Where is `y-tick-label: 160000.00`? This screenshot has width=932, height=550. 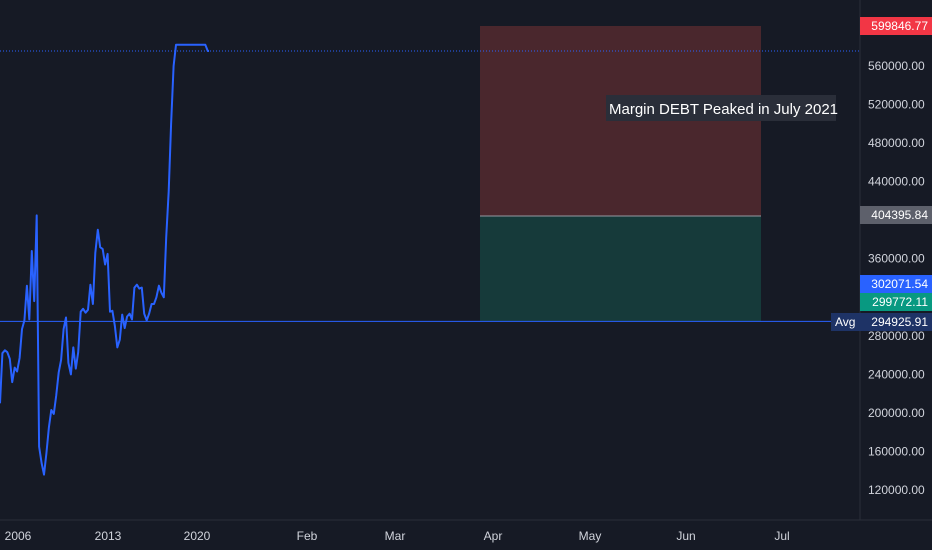 y-tick-label: 160000.00 is located at coordinates (896, 451).